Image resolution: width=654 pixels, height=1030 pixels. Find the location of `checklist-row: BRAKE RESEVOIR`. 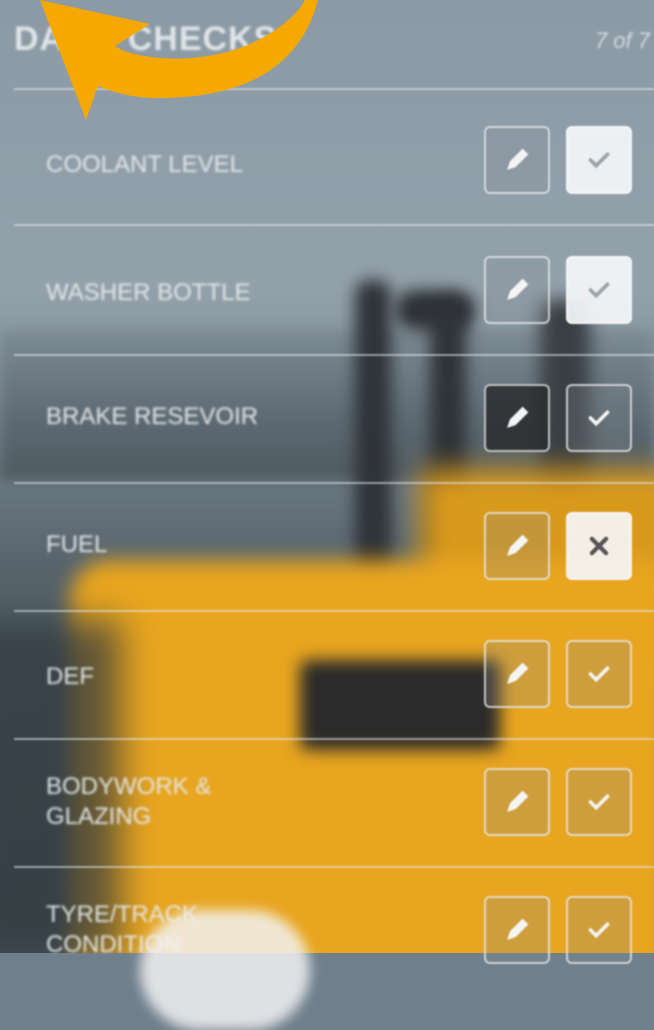

checklist-row: BRAKE RESEVOIR is located at coordinates (327, 419).